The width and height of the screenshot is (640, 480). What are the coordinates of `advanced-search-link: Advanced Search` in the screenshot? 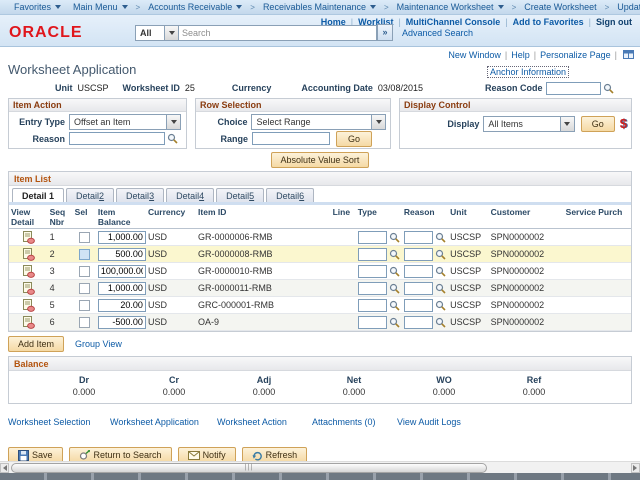 It's located at (437, 33).